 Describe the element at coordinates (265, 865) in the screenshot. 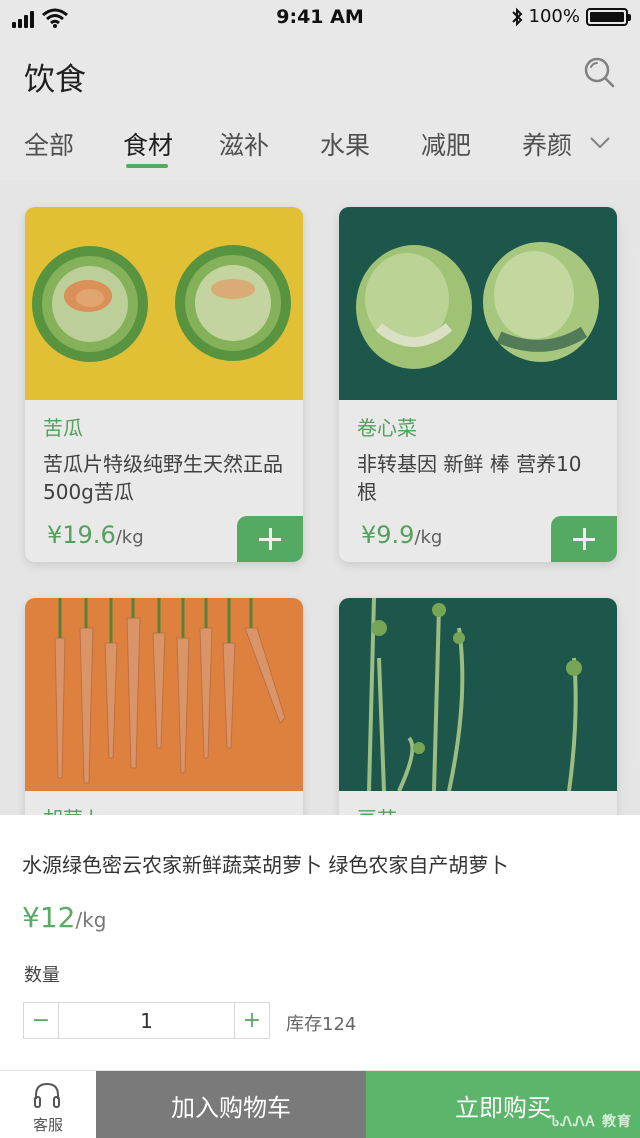

I see `sheet-product-title: 水源绿色密云农家新鲜蔬菜胡萝卜 绿色农家自产胡萝卜` at that location.